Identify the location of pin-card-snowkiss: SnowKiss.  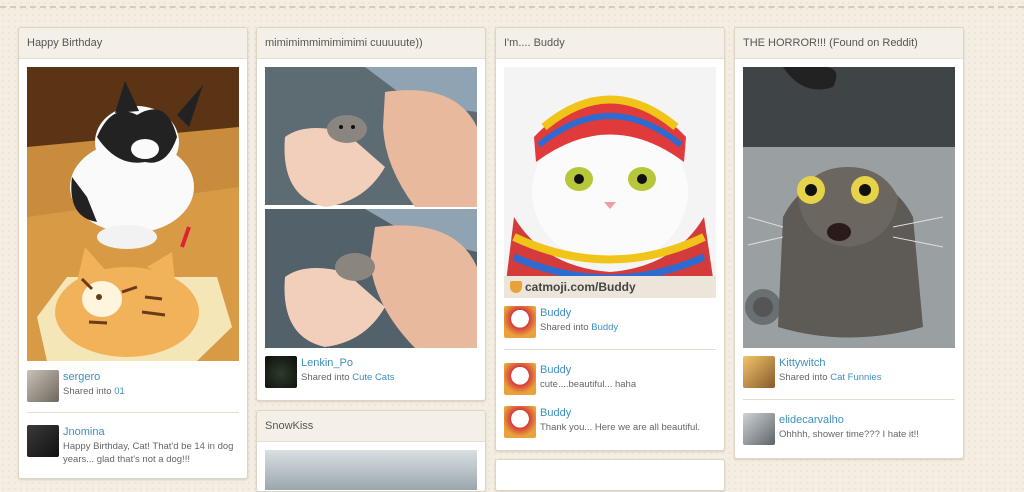
(371, 451).